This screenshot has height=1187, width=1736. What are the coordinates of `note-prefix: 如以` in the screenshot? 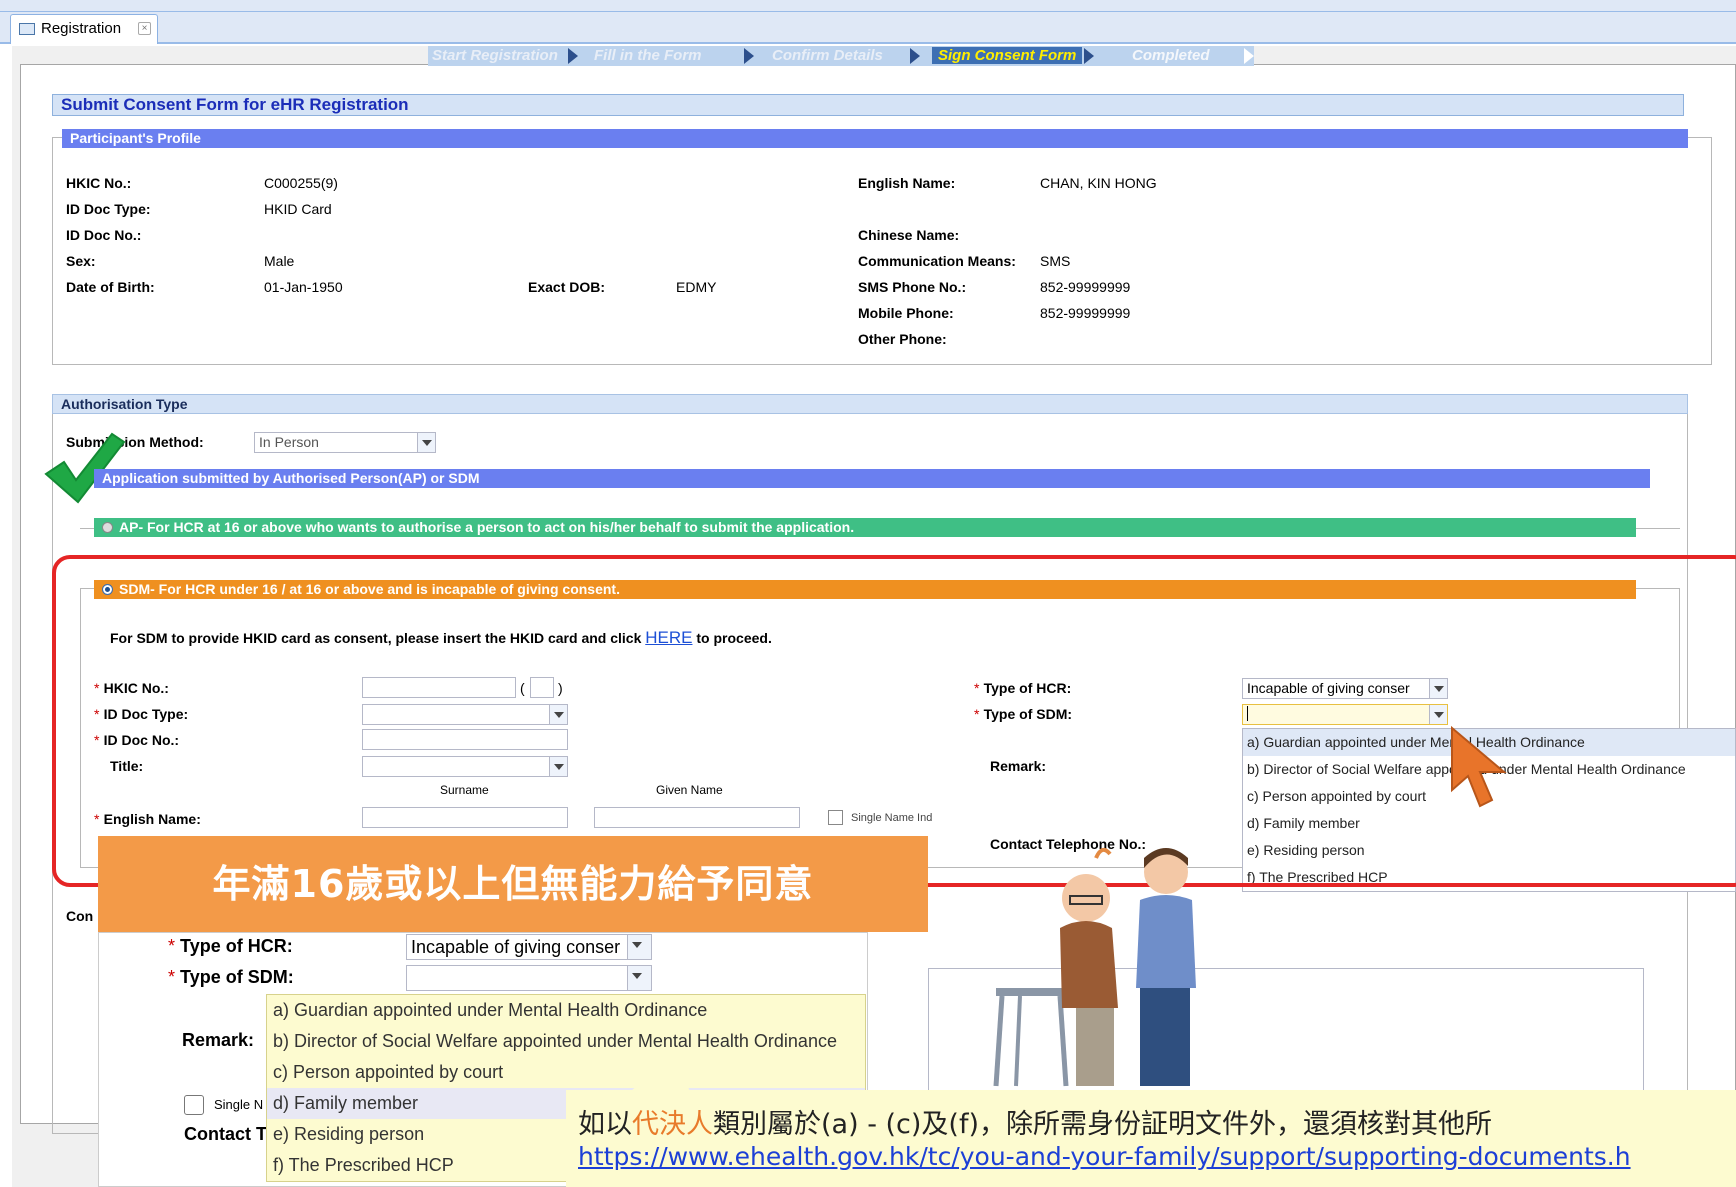 It's located at (605, 1124).